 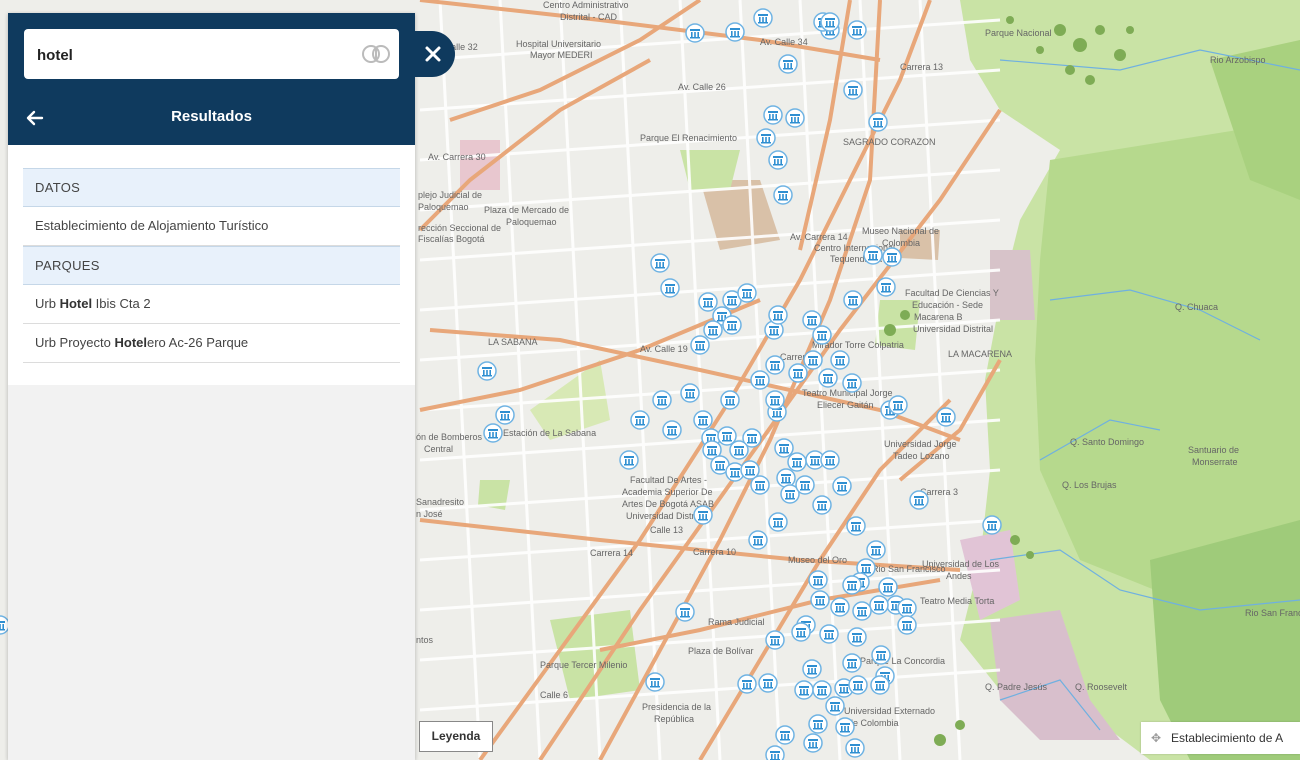 What do you see at coordinates (211, 343) in the screenshot?
I see `result-item: Urb Proyecto Hotelero Ac-26 Parque` at bounding box center [211, 343].